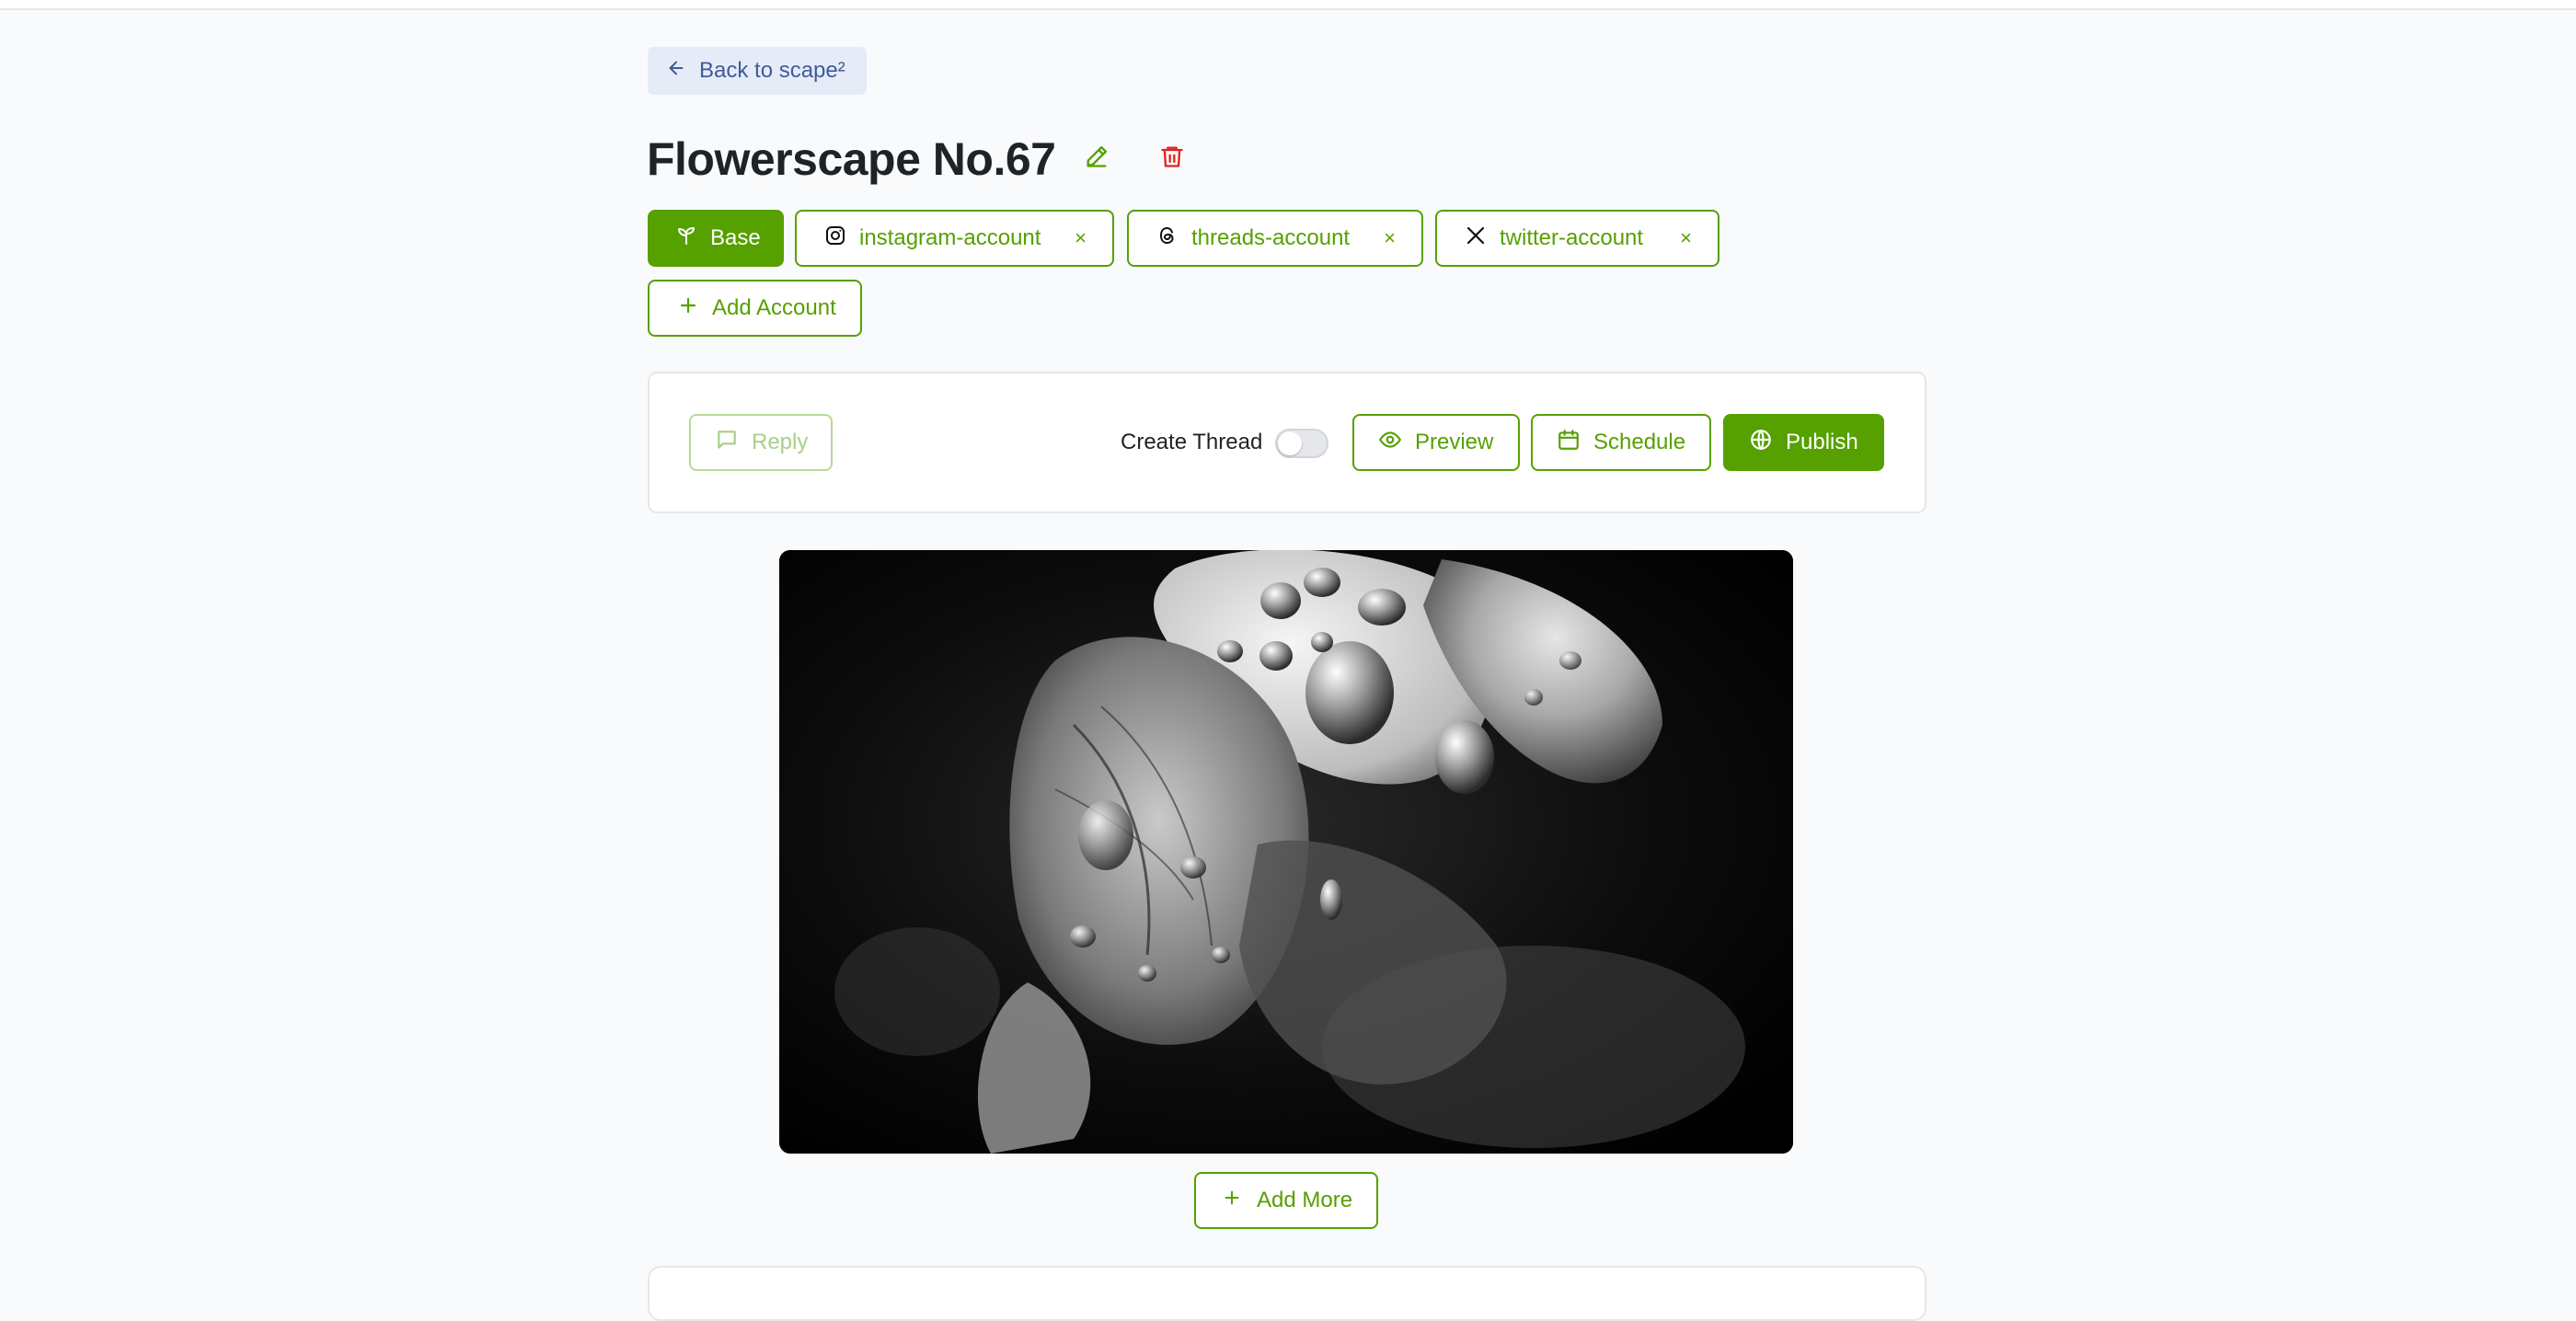 This screenshot has width=2576, height=1321. I want to click on back-button-label: Back to scape², so click(772, 70).